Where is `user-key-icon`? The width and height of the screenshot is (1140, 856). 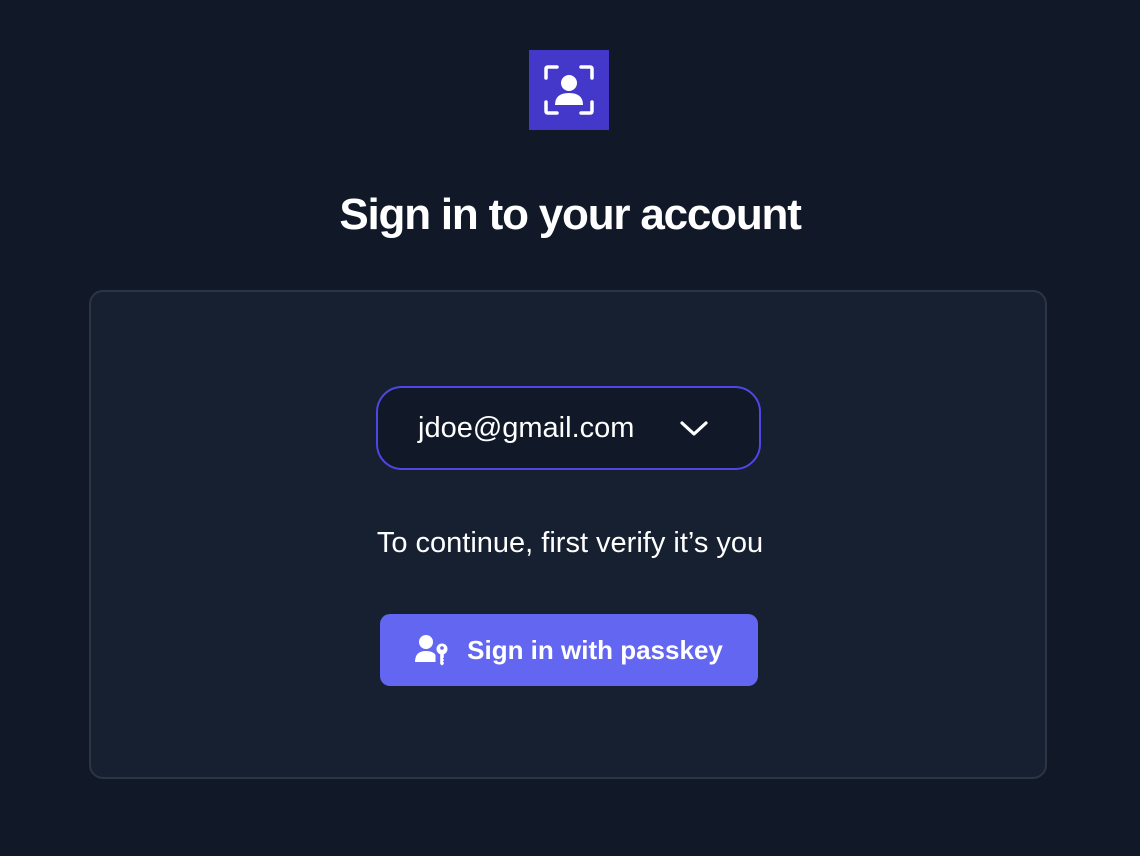 user-key-icon is located at coordinates (432, 650).